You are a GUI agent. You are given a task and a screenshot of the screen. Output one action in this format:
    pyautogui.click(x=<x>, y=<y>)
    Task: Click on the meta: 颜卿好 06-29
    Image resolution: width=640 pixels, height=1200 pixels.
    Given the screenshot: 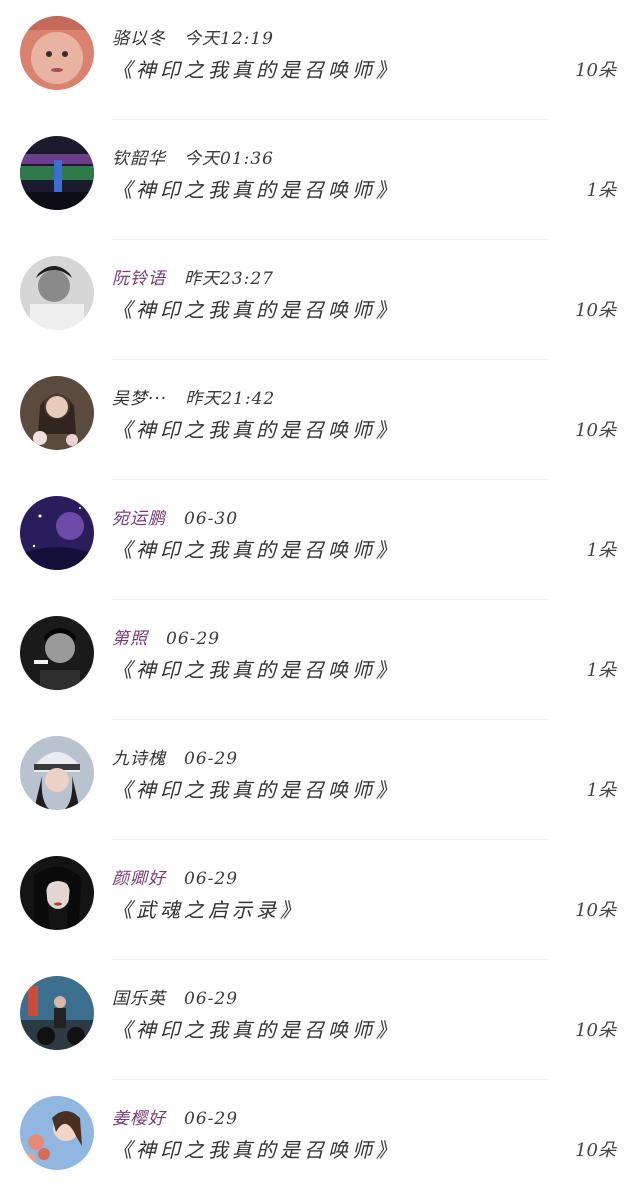 What is the action you would take?
    pyautogui.click(x=175, y=876)
    